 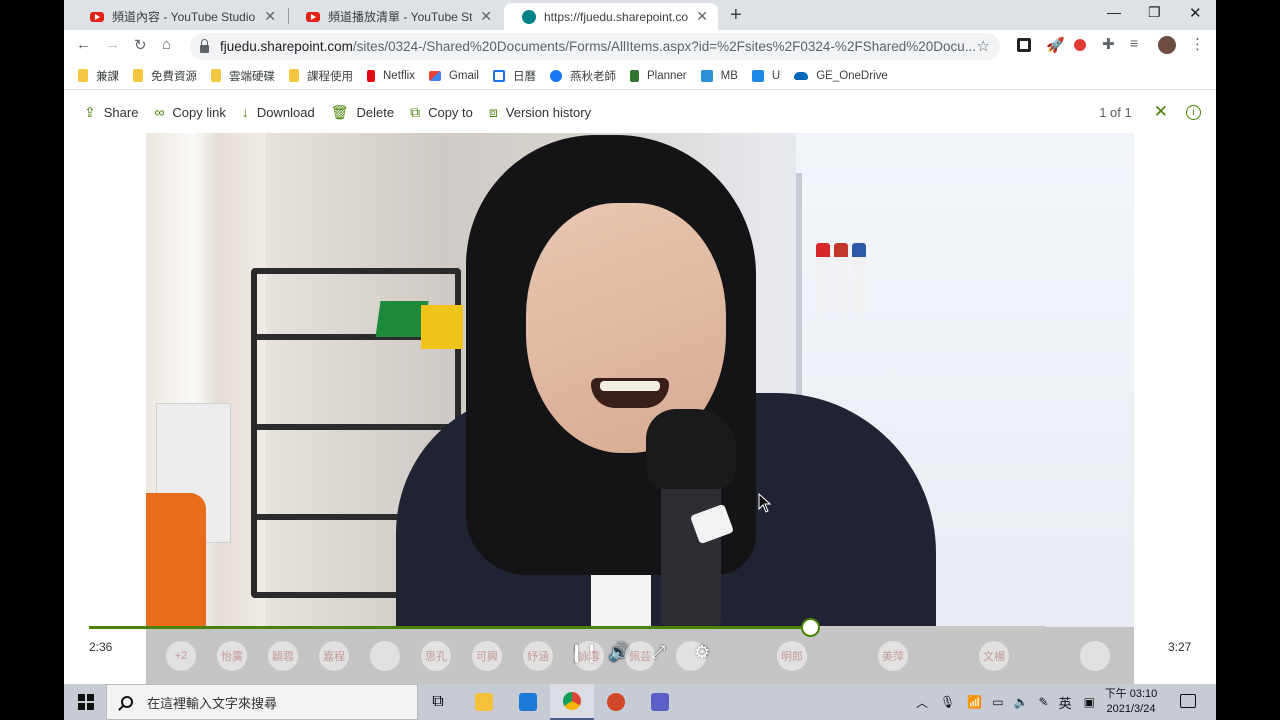 I want to click on participant-avatar: 明郎, so click(x=792, y=656).